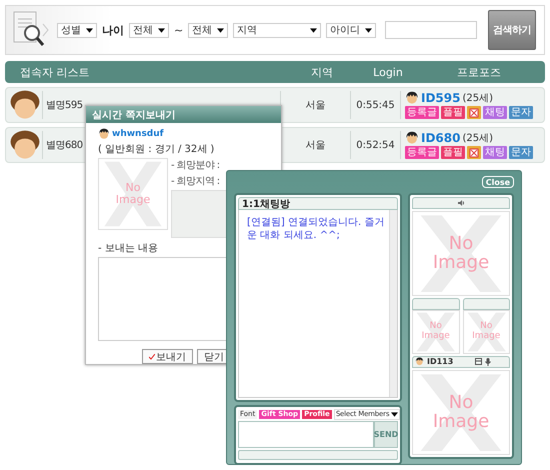 Image resolution: width=550 pixels, height=470 pixels. Describe the element at coordinates (64, 145) in the screenshot. I see `nickname: 별명680` at that location.